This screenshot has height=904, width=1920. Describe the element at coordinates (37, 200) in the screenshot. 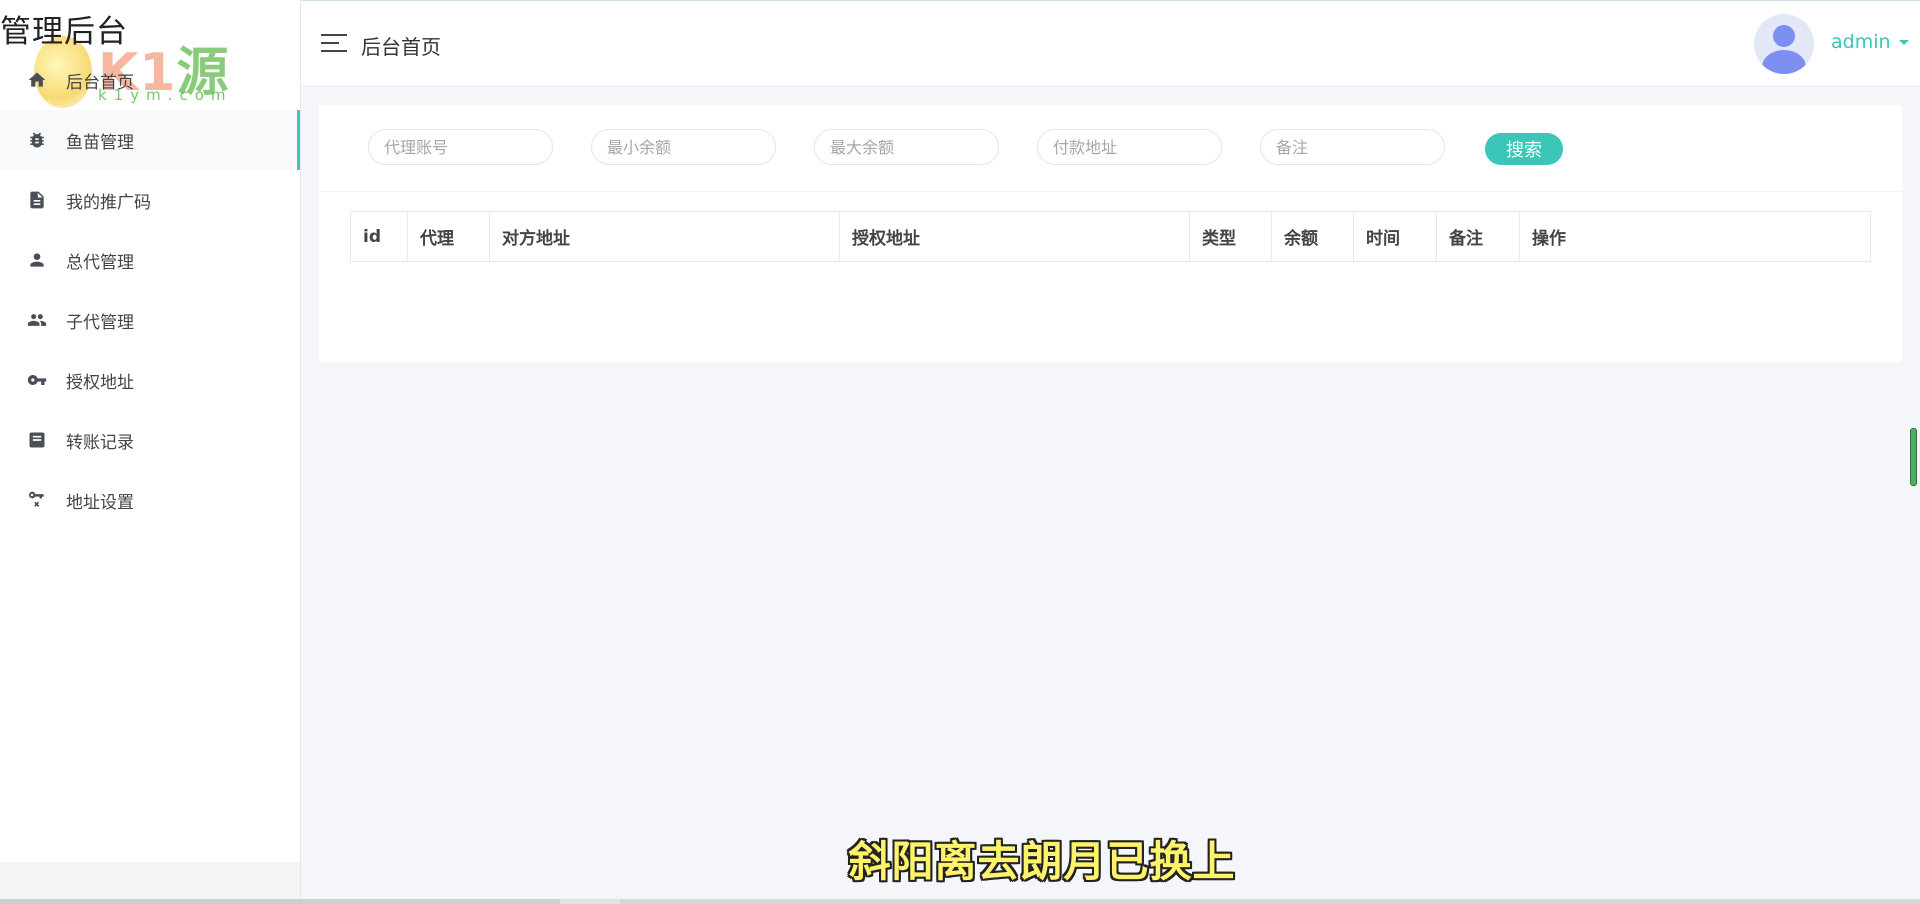

I see `document-icon` at that location.